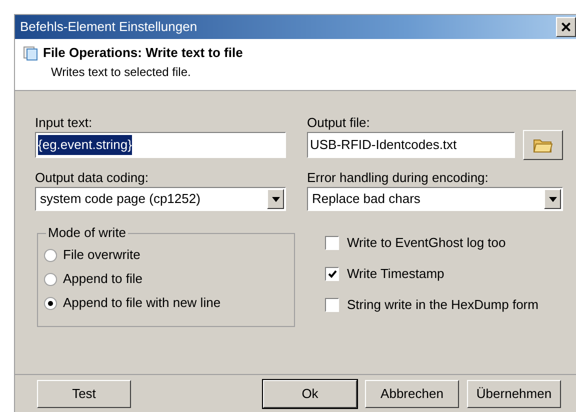 This screenshot has width=576, height=412. What do you see at coordinates (514, 394) in the screenshot?
I see `dialog-button: Übernehmen` at bounding box center [514, 394].